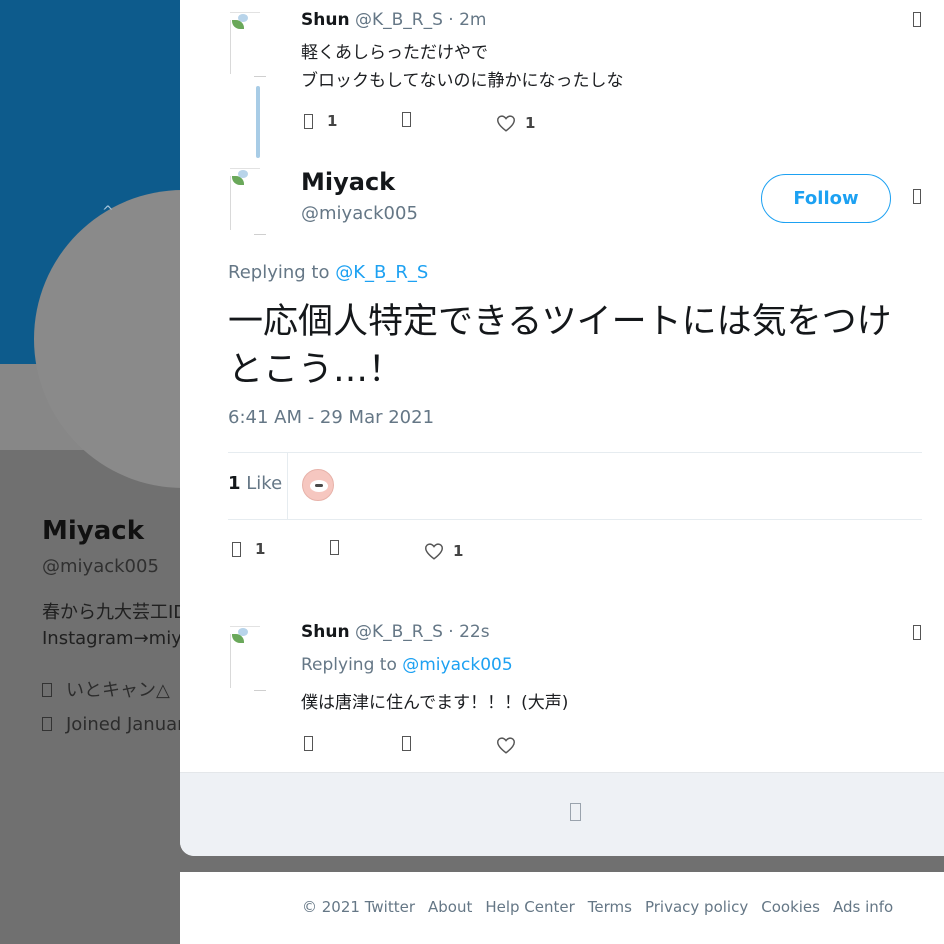 The width and height of the screenshot is (944, 944). What do you see at coordinates (358, 907) in the screenshot?
I see `footer-copyright: © 2021 Twitter` at bounding box center [358, 907].